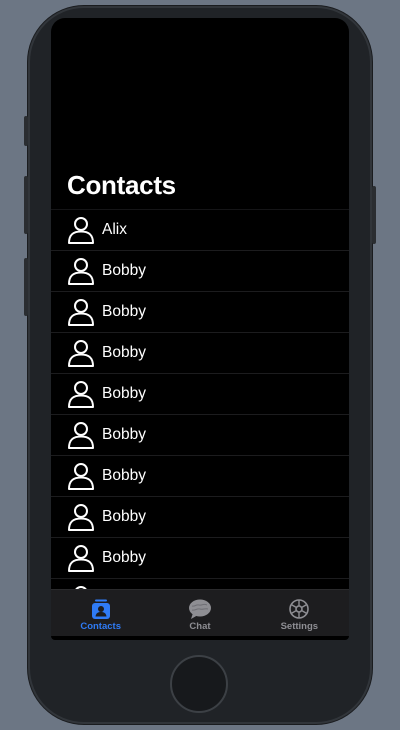 The height and width of the screenshot is (730, 400). What do you see at coordinates (200, 626) in the screenshot?
I see `tab-label: Chat` at bounding box center [200, 626].